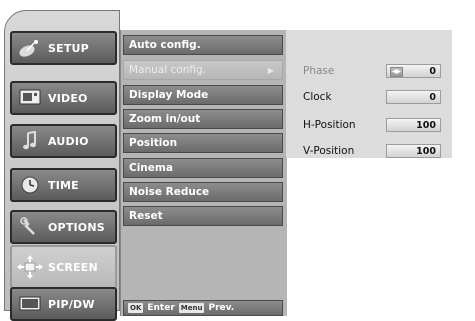  I want to click on phase-value-box: ◀▶ 0, so click(413, 71).